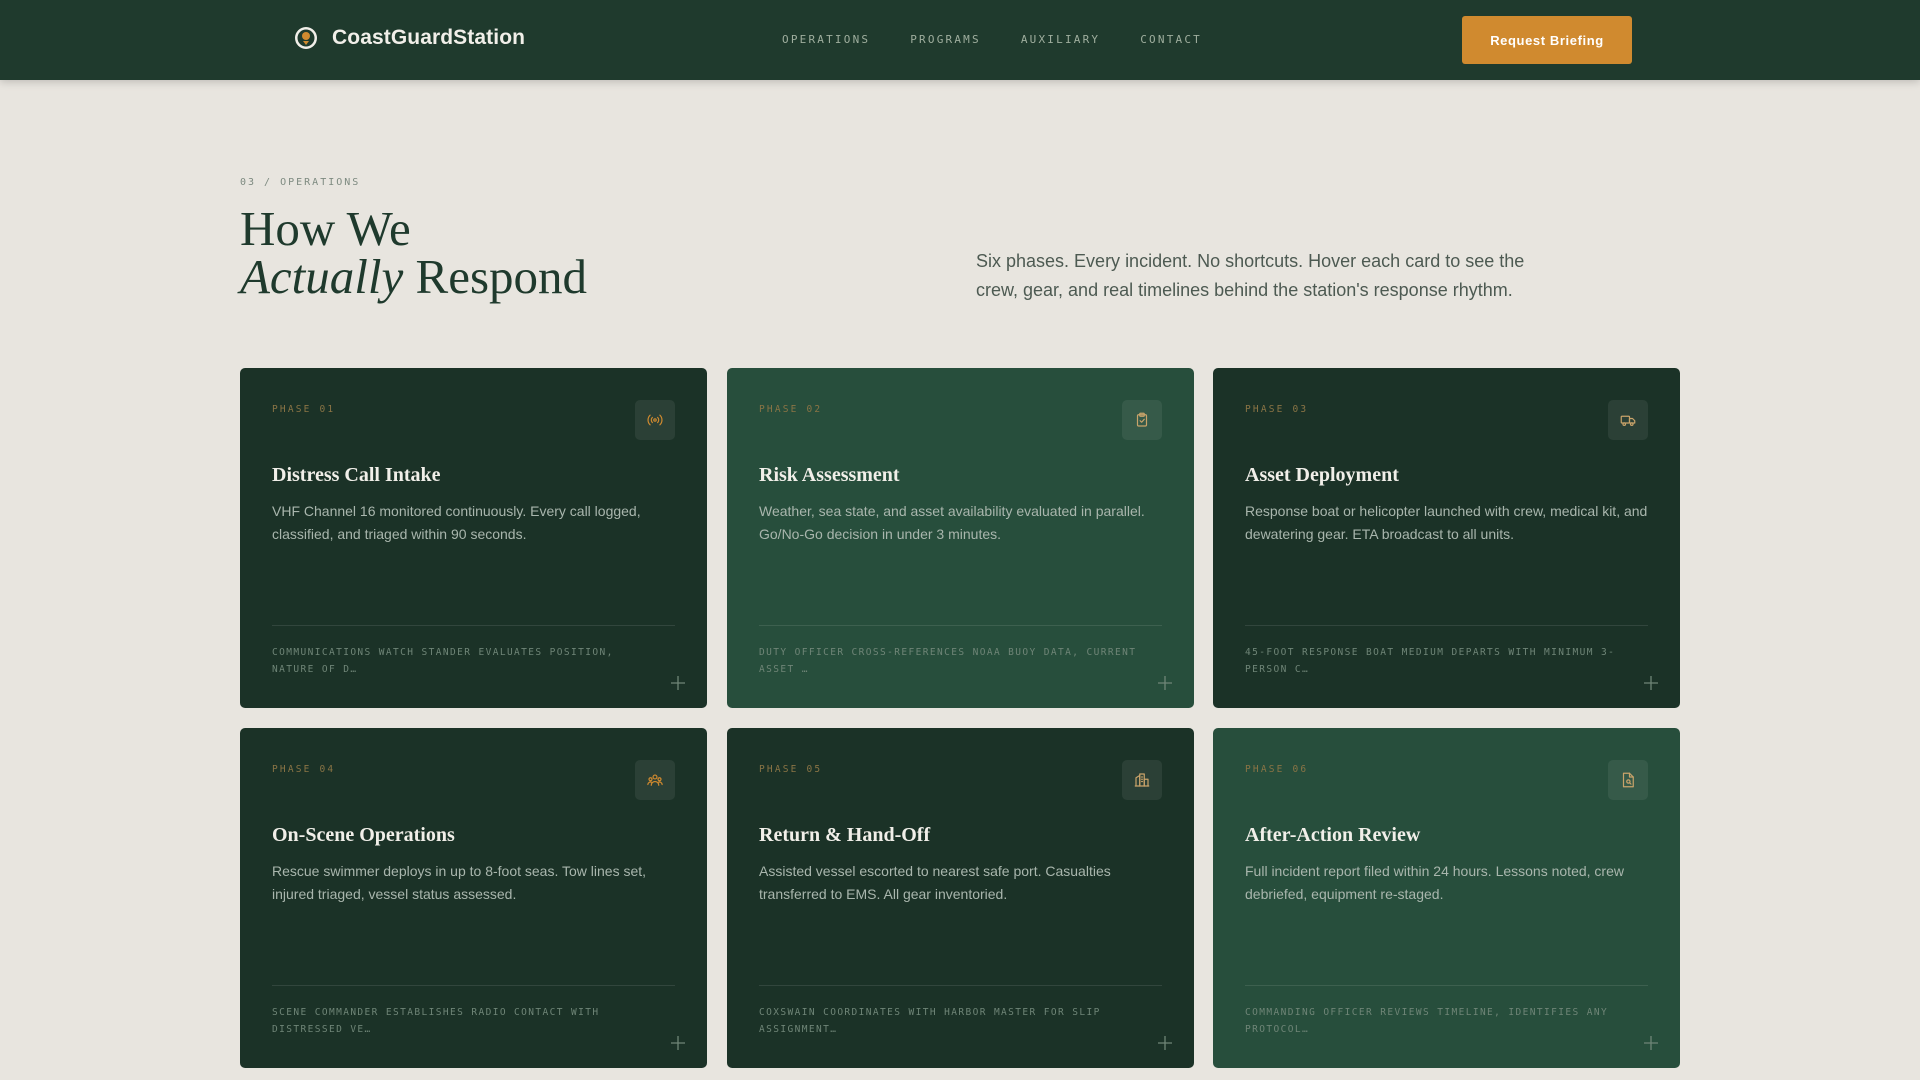 Image resolution: width=1920 pixels, height=1080 pixels. I want to click on heading-line-2: Actually Respond, so click(413, 276).